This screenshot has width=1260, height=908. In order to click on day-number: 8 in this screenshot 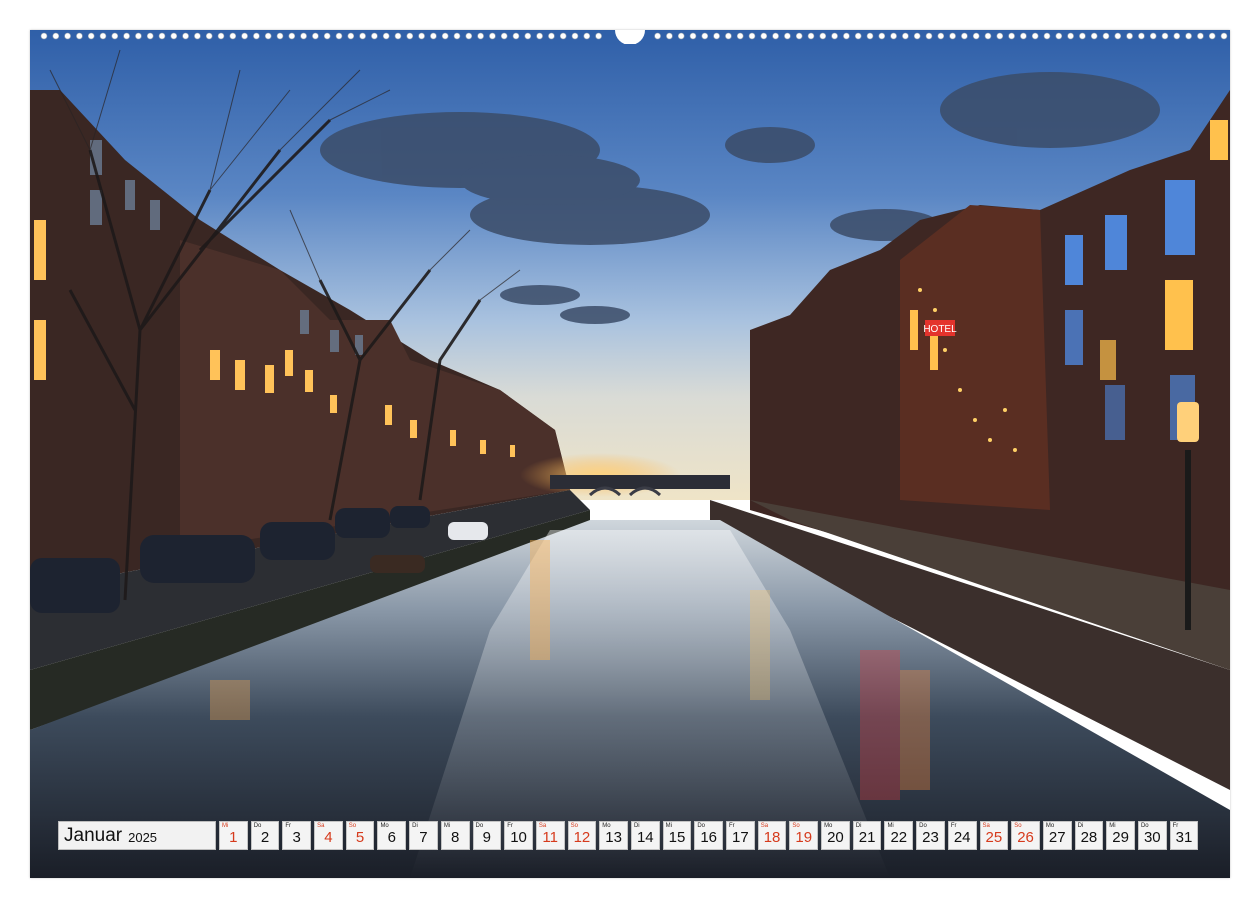, I will do `click(455, 837)`.